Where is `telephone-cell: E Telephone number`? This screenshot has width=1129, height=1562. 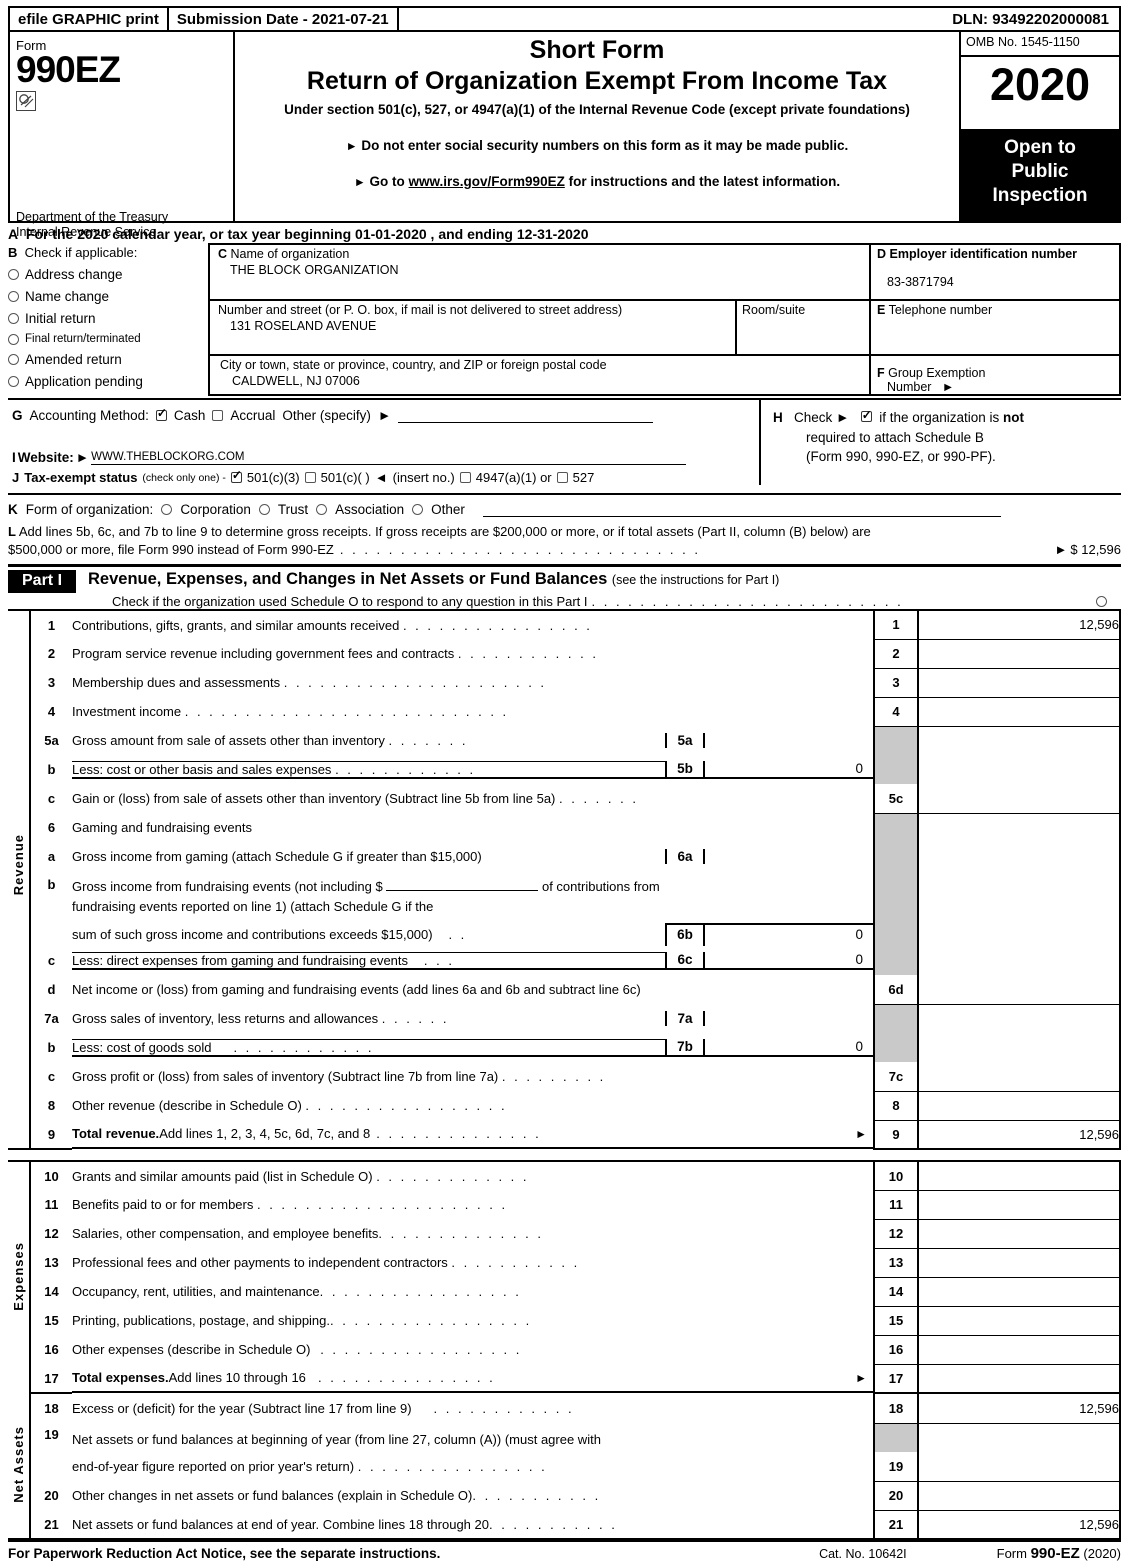 telephone-cell: E Telephone number is located at coordinates (995, 328).